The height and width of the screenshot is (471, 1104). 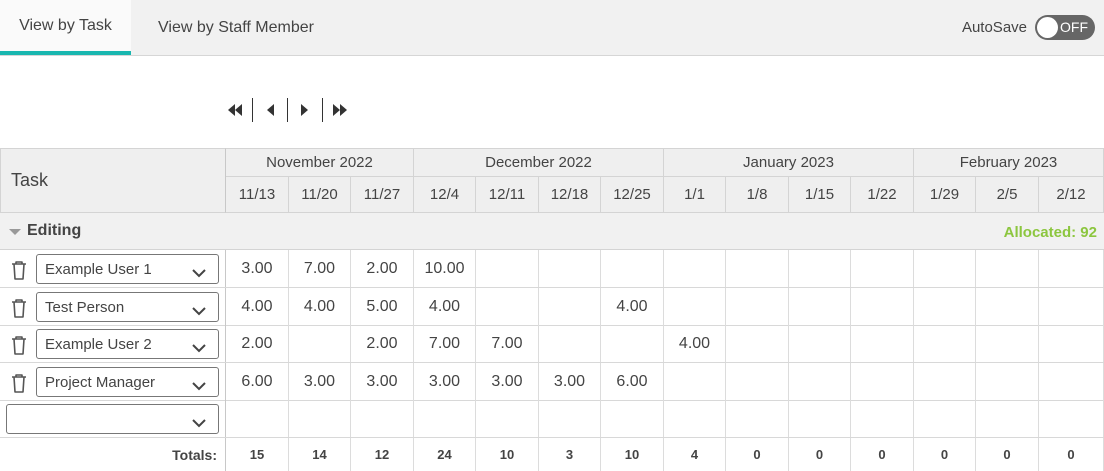 What do you see at coordinates (127, 344) in the screenshot?
I see `staff-select: Example User 2` at bounding box center [127, 344].